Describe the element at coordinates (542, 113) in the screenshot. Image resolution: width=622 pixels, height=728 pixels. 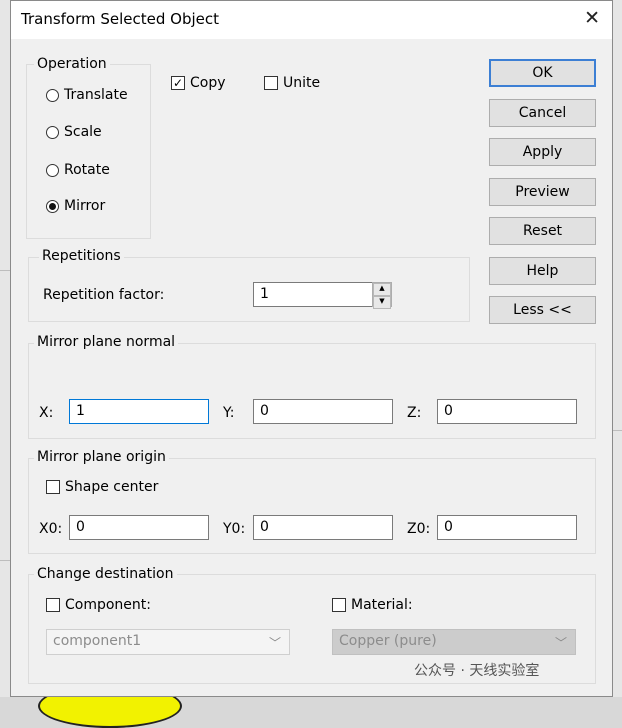
I see `cancel-button: Cancel` at that location.